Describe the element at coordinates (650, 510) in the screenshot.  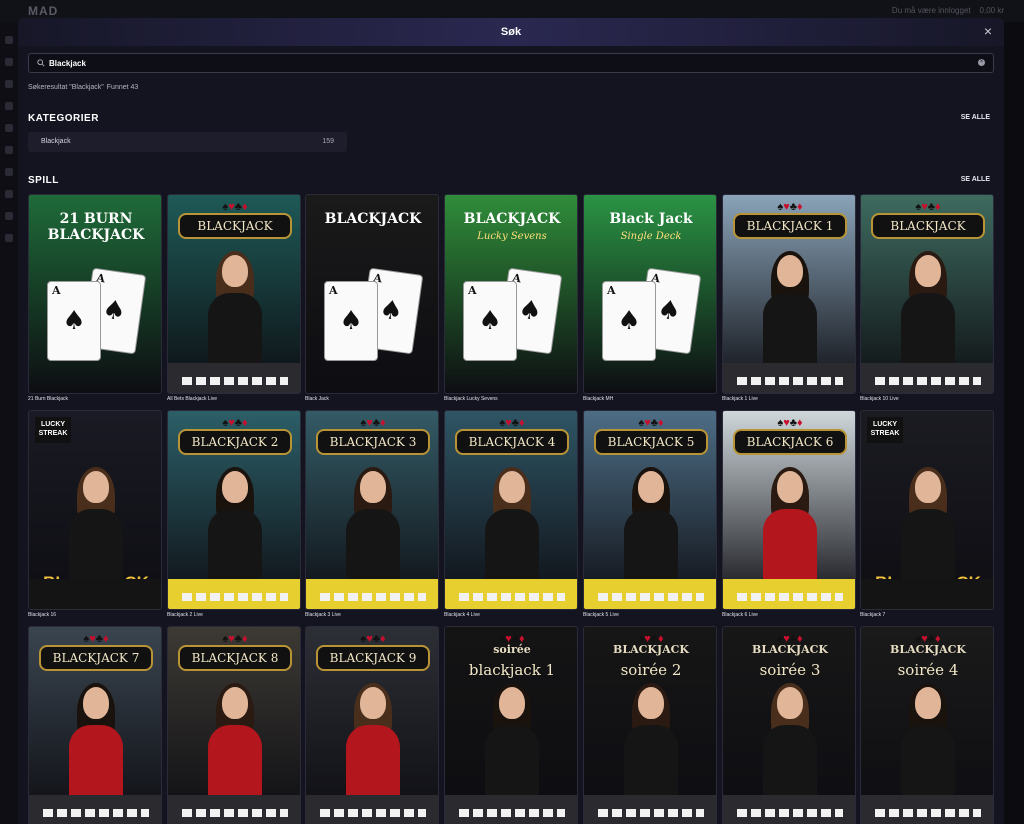
I see `game-thumbnail: ♠♥♣♦ BLACKJACK 5` at that location.